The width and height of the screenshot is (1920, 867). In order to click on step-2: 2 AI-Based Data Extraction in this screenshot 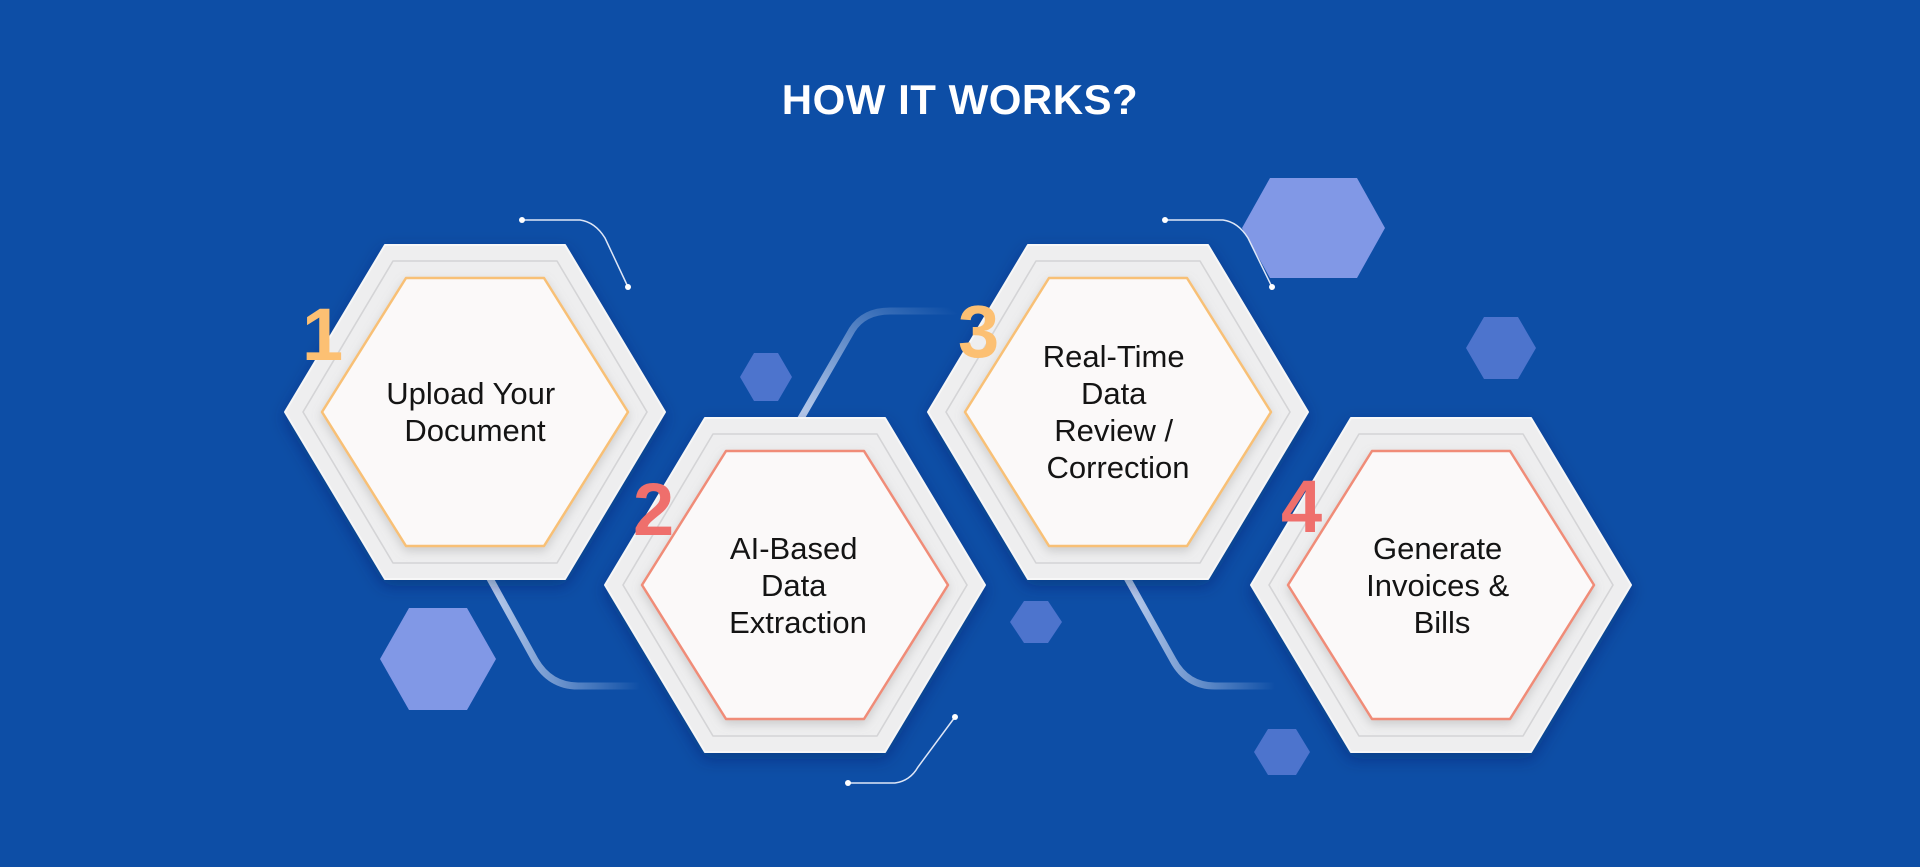, I will do `click(795, 585)`.